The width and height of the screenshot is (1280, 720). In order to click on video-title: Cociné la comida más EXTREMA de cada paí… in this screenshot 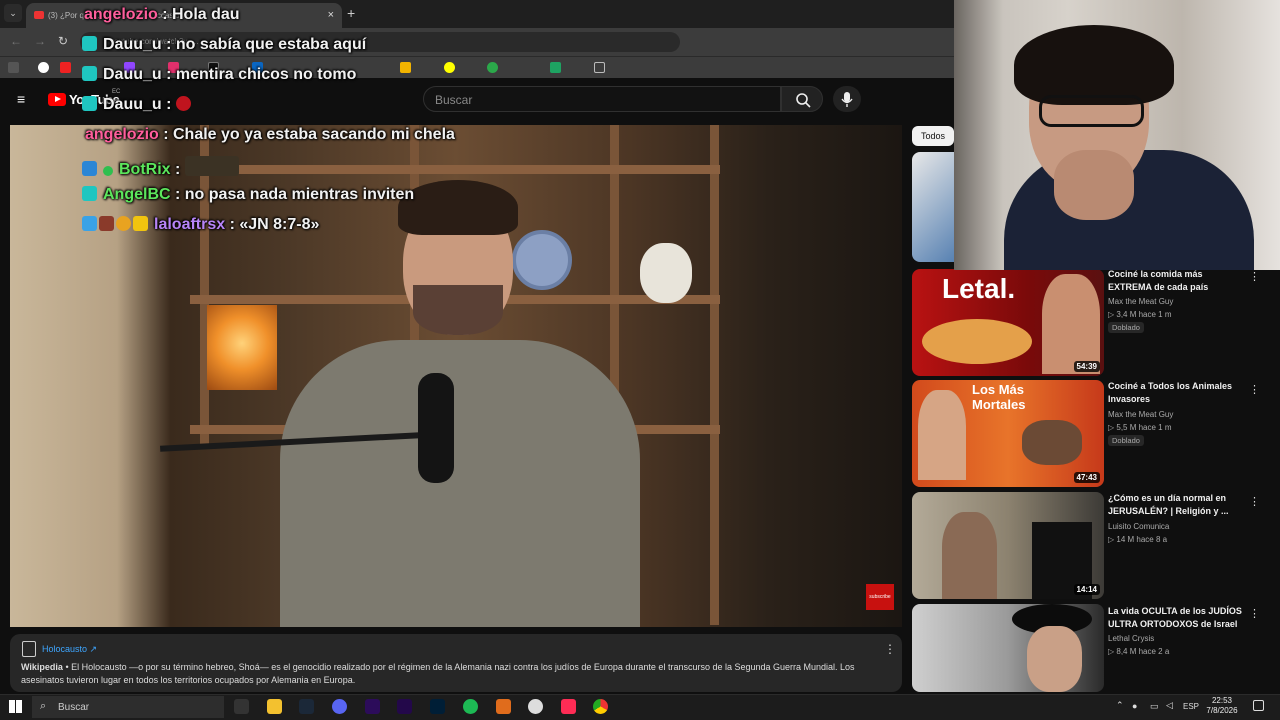, I will do `click(1178, 281)`.